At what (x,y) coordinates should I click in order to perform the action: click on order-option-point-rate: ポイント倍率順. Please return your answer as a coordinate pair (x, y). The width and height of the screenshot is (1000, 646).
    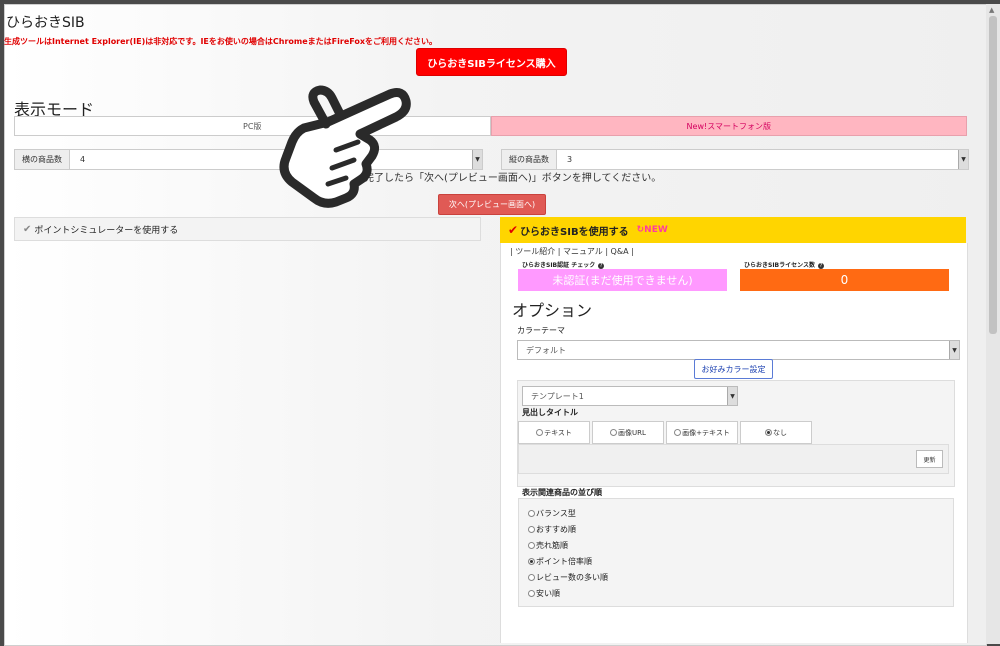
    Looking at the image, I should click on (560, 561).